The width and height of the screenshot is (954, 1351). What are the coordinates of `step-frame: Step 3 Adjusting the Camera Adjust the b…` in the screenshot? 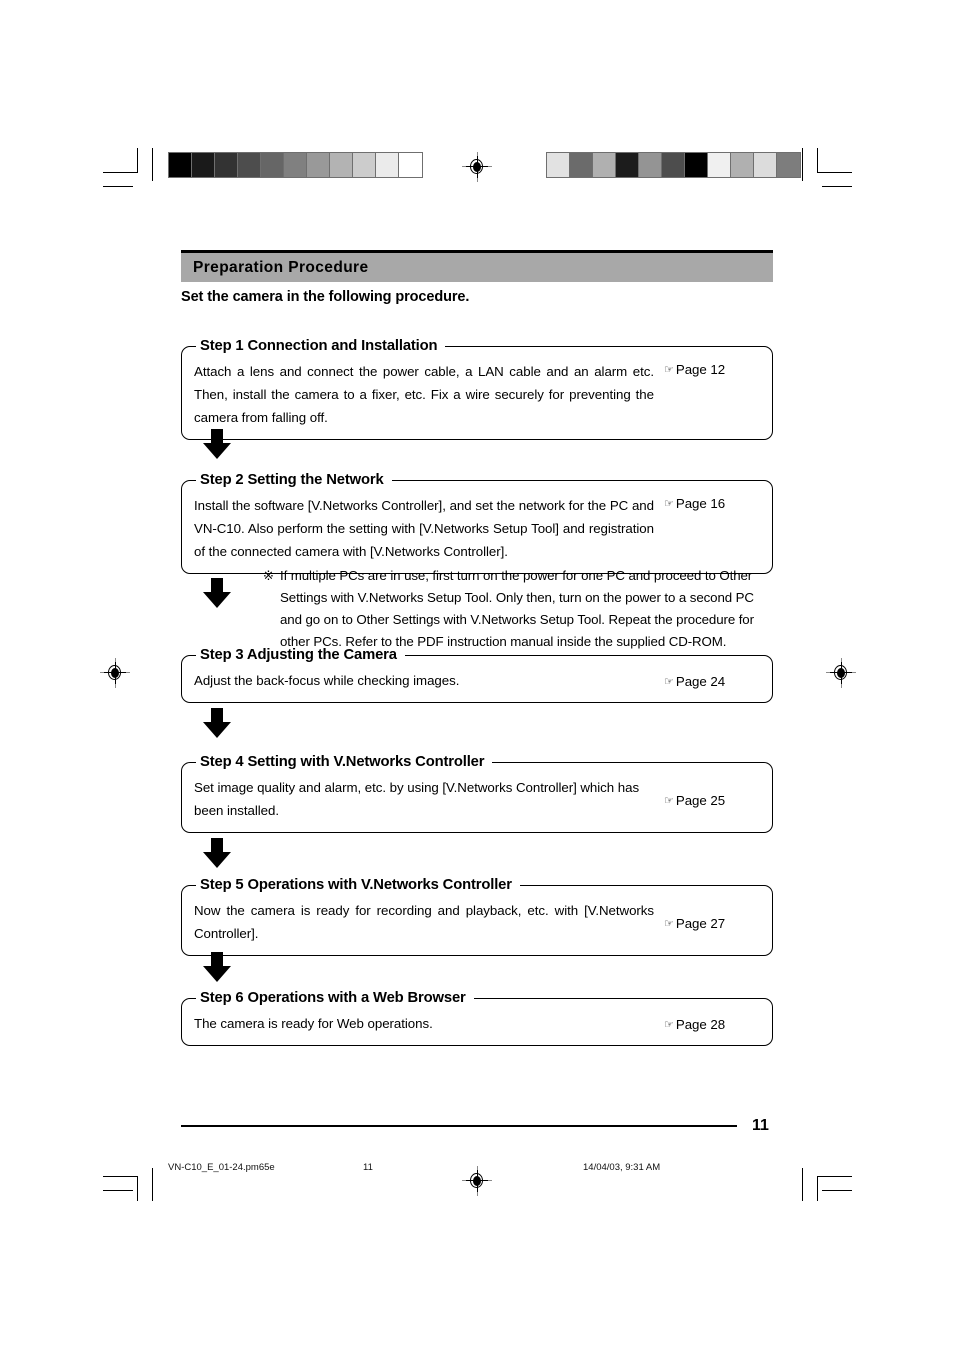 It's located at (477, 675).